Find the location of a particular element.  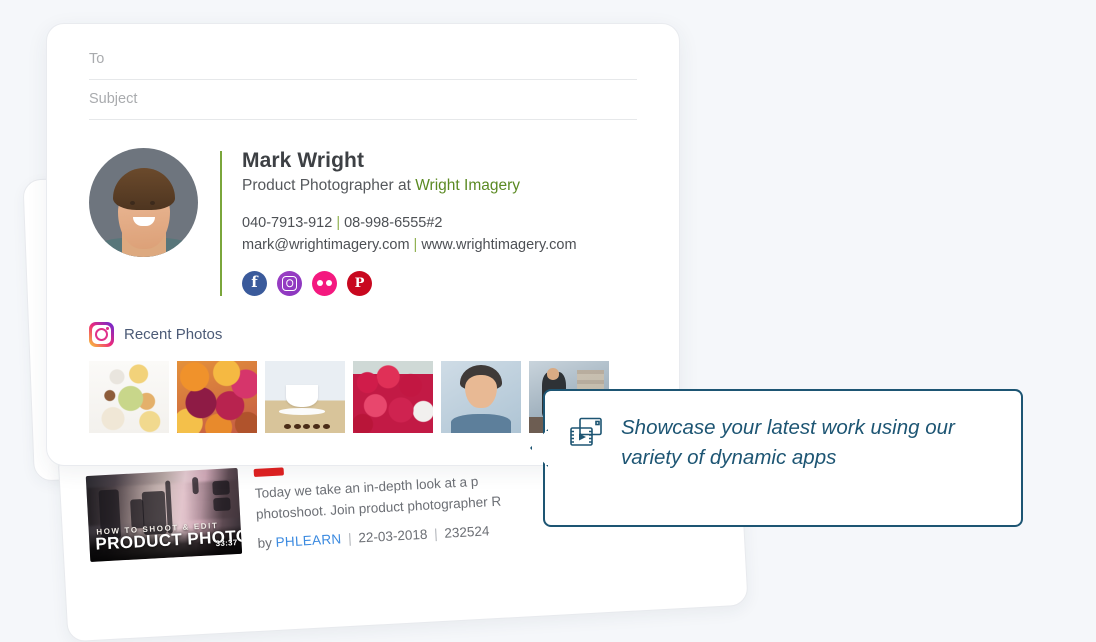

flickr-icon is located at coordinates (324, 283).